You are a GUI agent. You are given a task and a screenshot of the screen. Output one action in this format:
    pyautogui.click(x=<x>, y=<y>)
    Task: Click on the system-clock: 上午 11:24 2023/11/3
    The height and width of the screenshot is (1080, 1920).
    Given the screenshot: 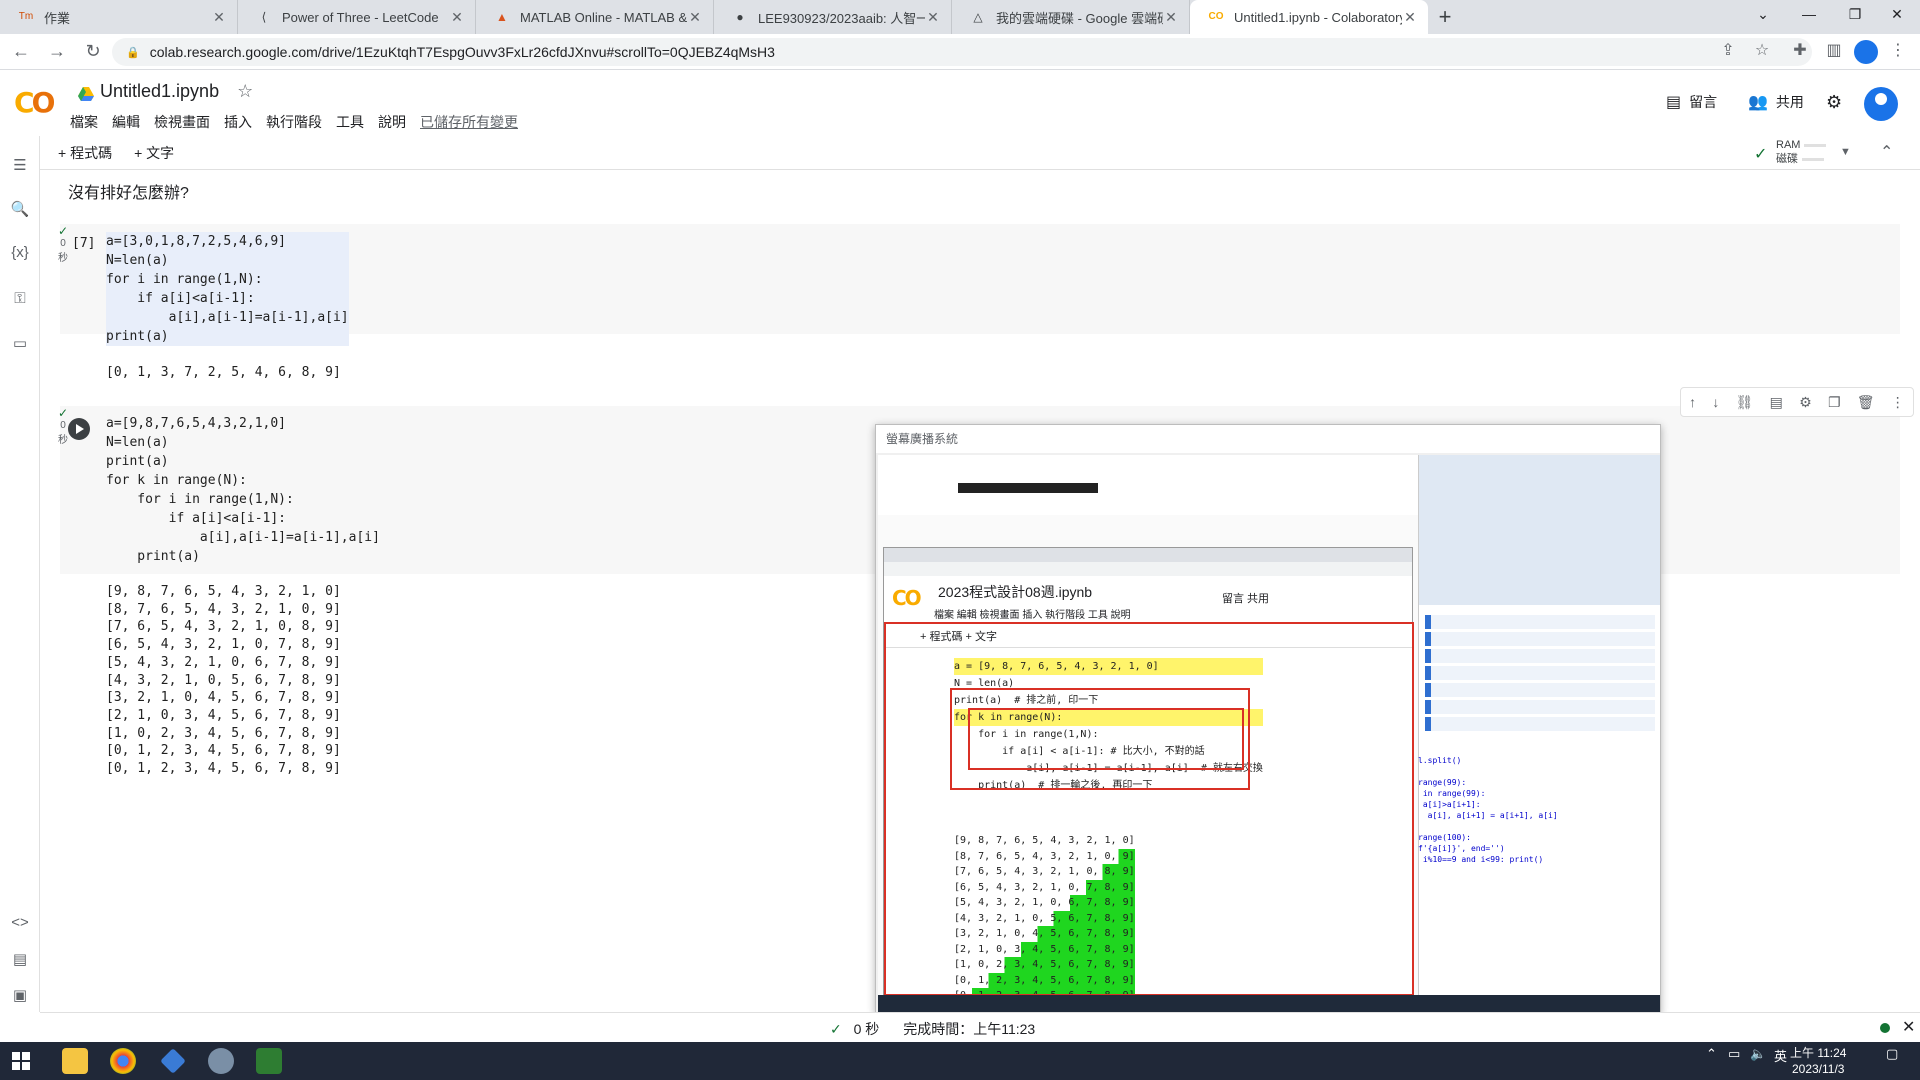 What is the action you would take?
    pyautogui.click(x=1818, y=1061)
    